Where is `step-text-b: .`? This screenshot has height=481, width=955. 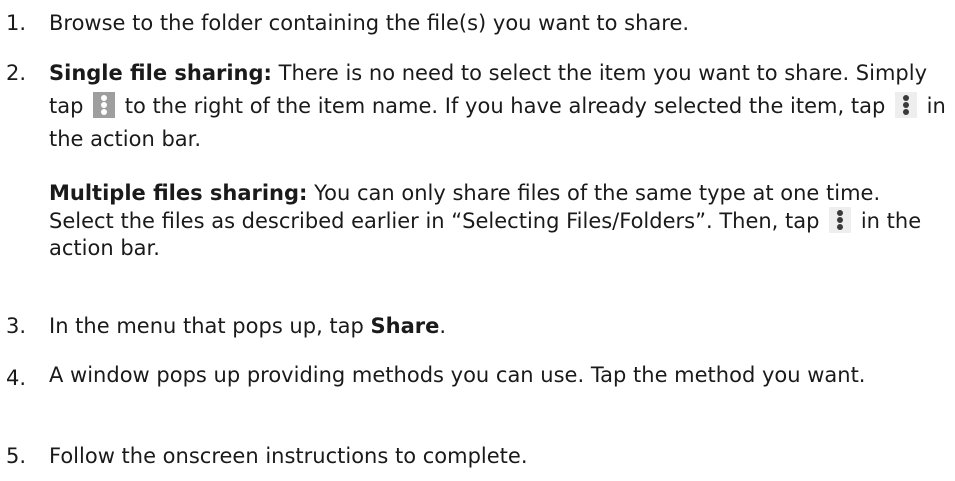 step-text-b: . is located at coordinates (443, 326).